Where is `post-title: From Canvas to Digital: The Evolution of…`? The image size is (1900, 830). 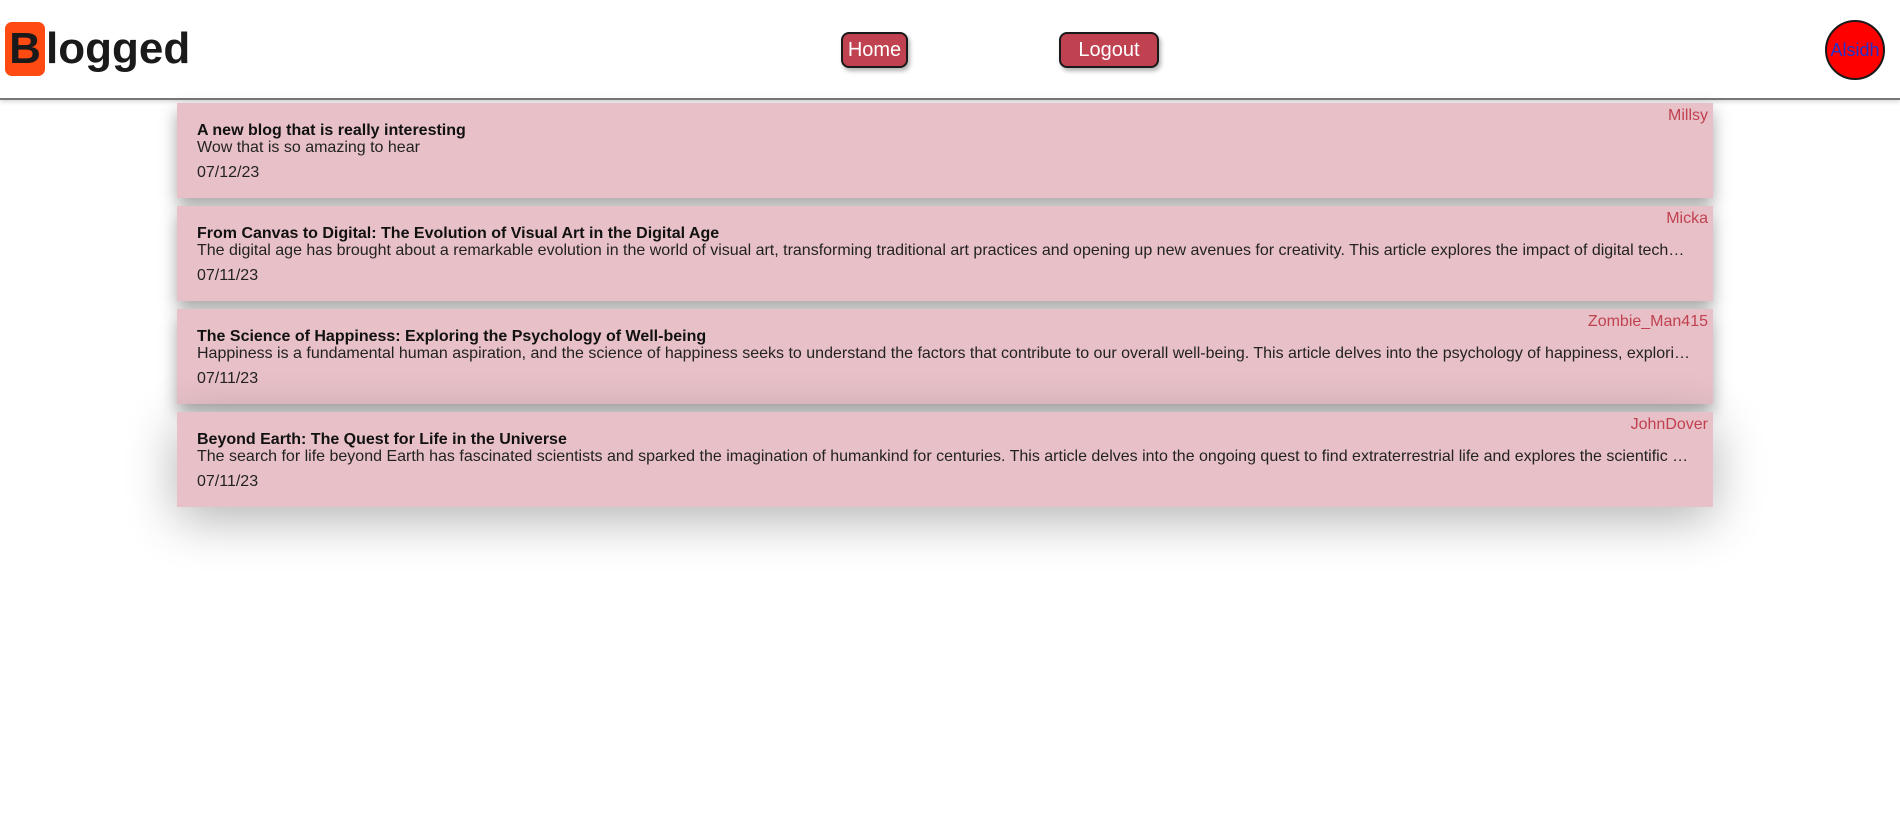
post-title: From Canvas to Digital: The Evolution of… is located at coordinates (458, 233).